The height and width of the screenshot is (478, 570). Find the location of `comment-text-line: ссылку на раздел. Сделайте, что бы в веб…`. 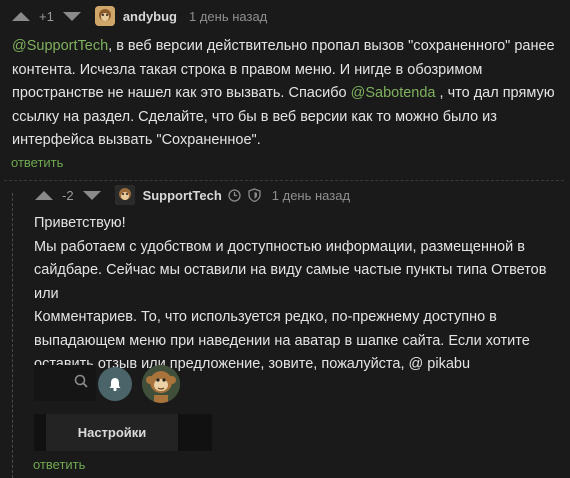

comment-text-line: ссылку на раздел. Сделайте, что бы в веб… is located at coordinates (254, 116).